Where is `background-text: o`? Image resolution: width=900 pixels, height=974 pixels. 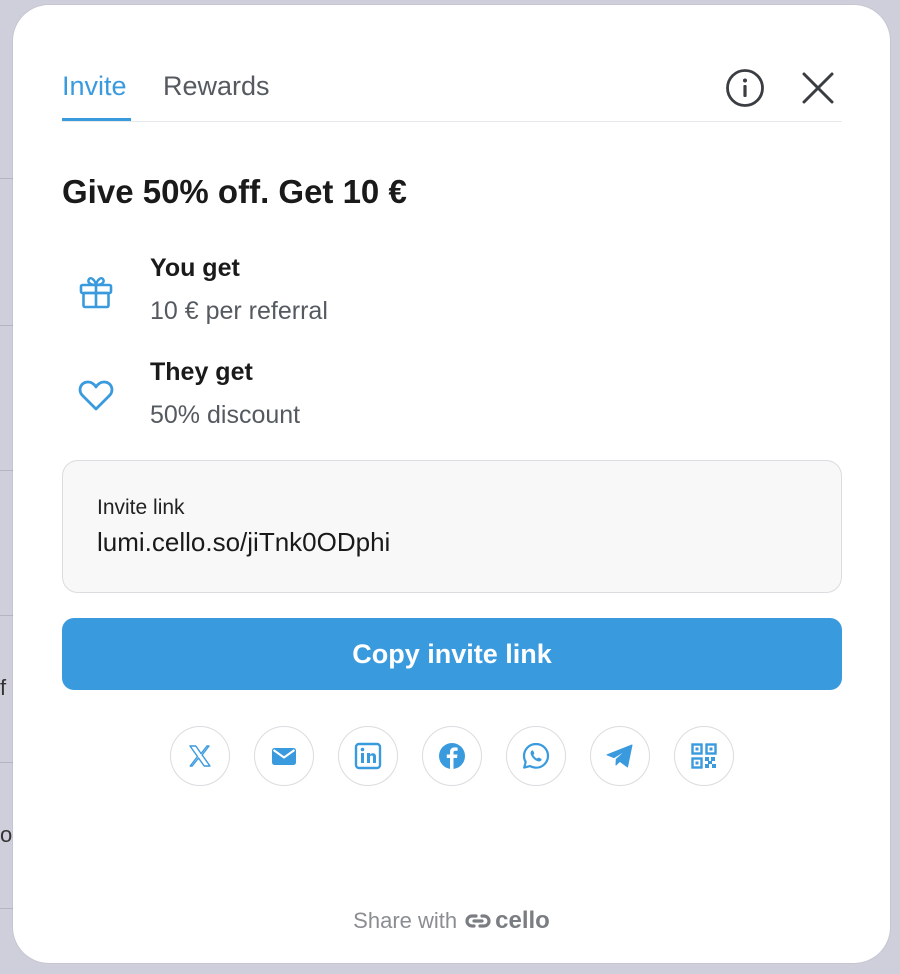
background-text: o is located at coordinates (6, 834).